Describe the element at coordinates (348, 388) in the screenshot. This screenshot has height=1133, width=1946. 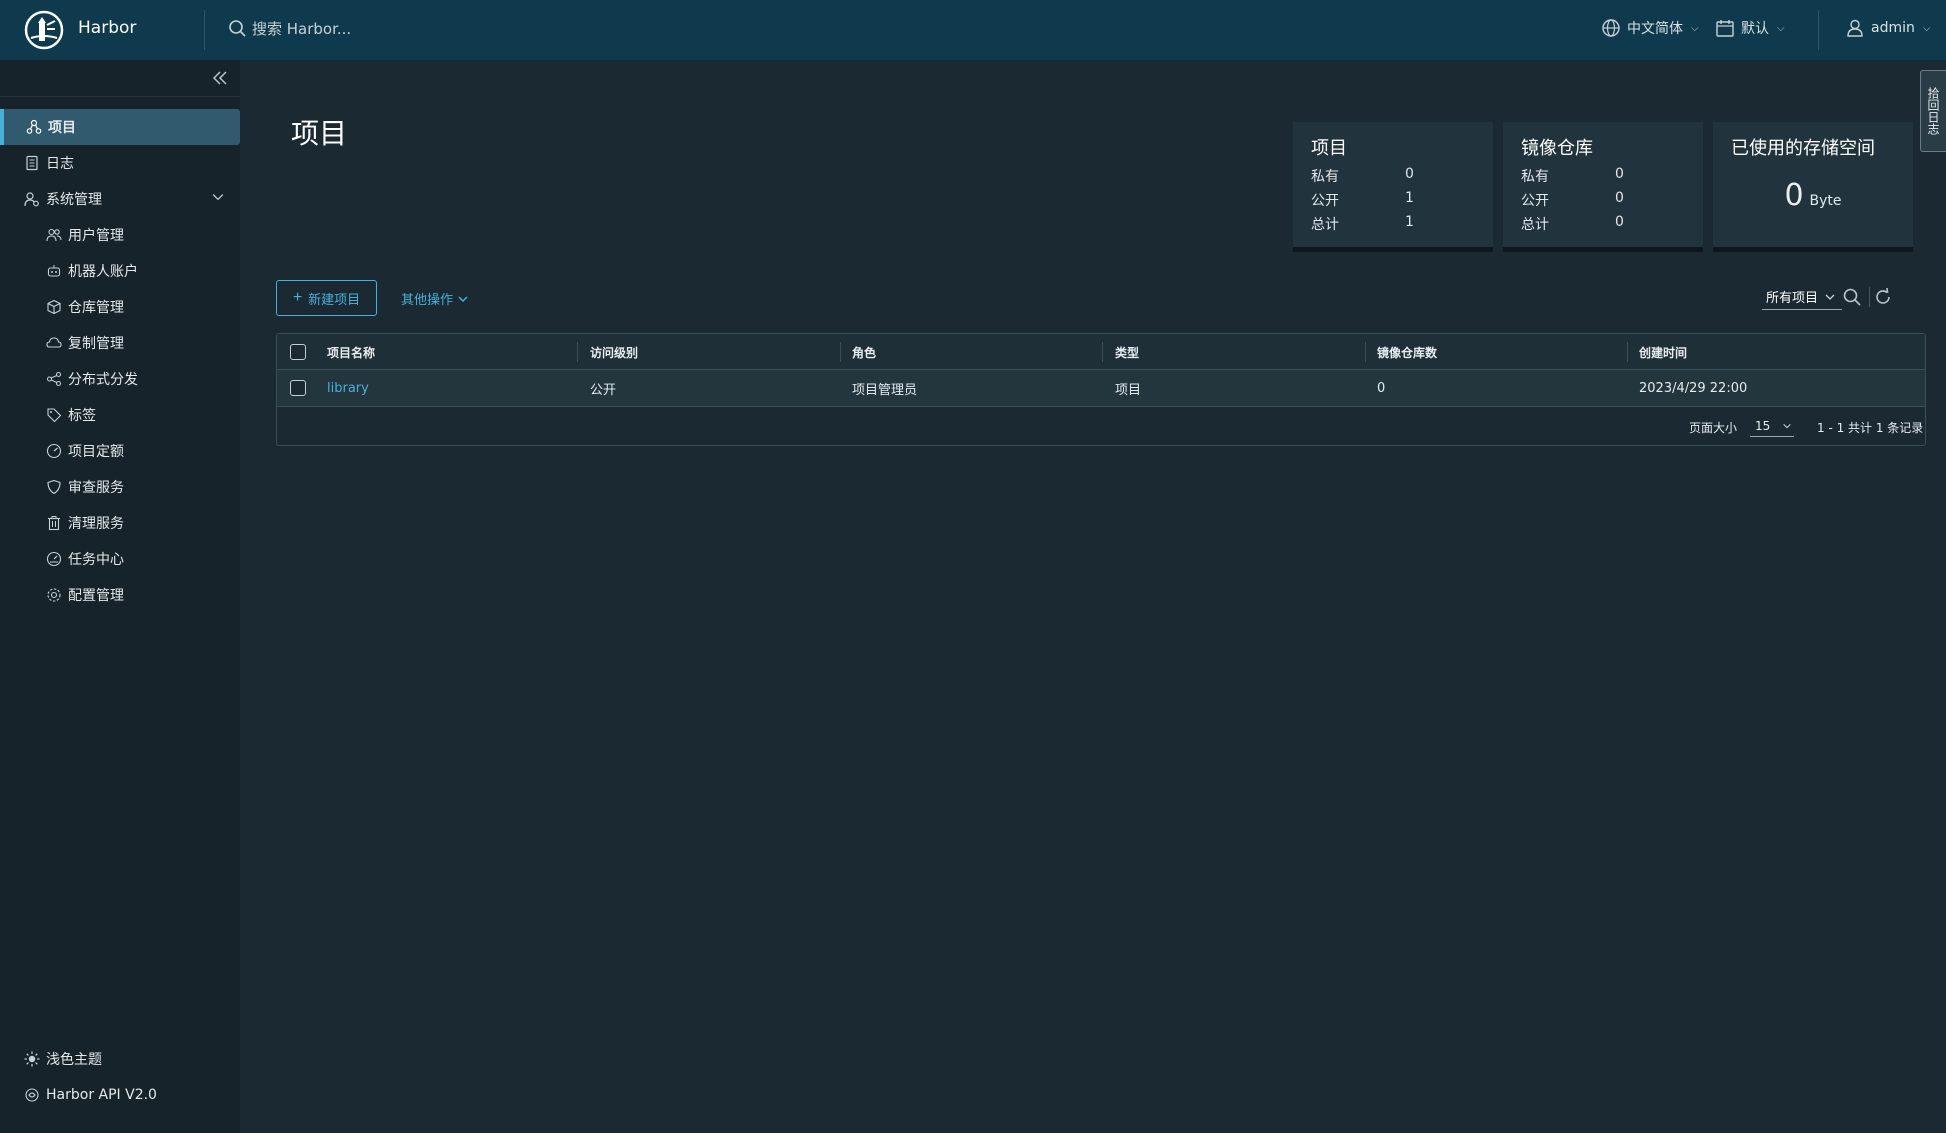
I see `project-name-link: library` at that location.